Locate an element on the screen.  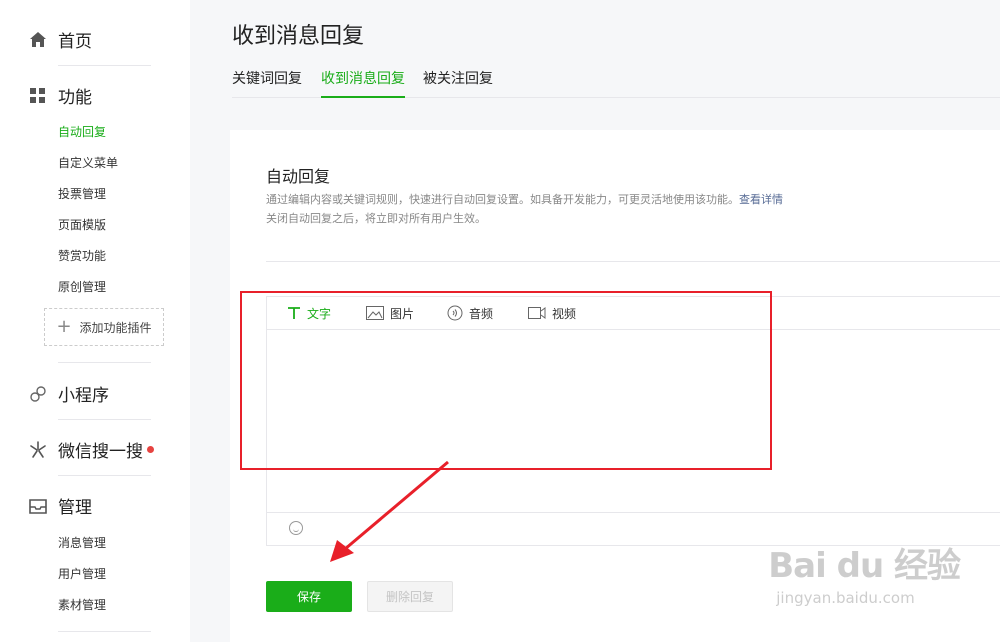
notification-dot is located at coordinates (150, 449).